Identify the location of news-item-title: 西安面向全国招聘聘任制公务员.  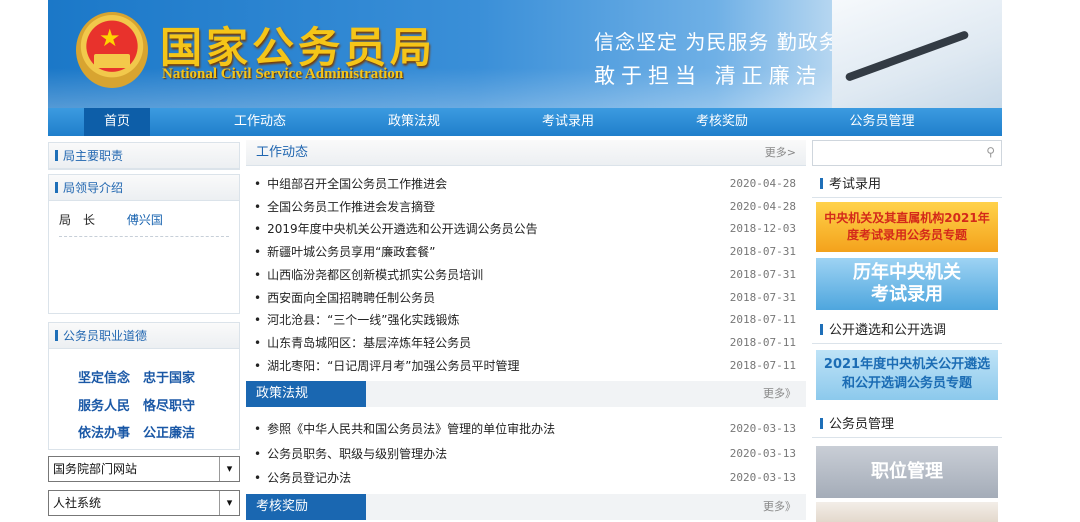
(351, 298).